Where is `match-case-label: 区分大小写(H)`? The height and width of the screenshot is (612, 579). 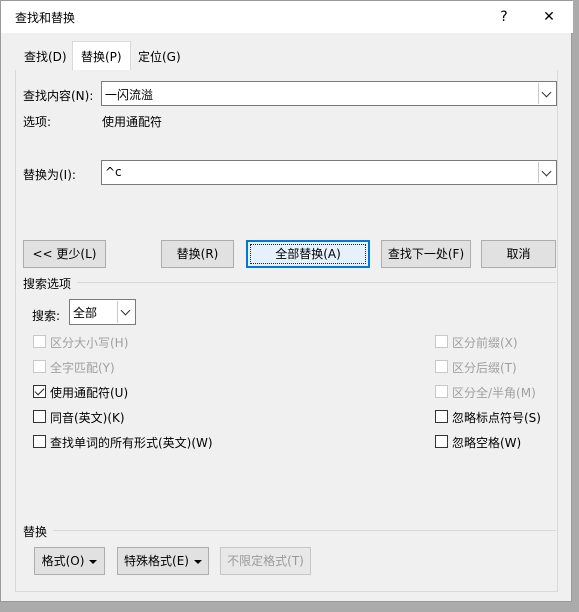
match-case-label: 区分大小写(H) is located at coordinates (89, 343).